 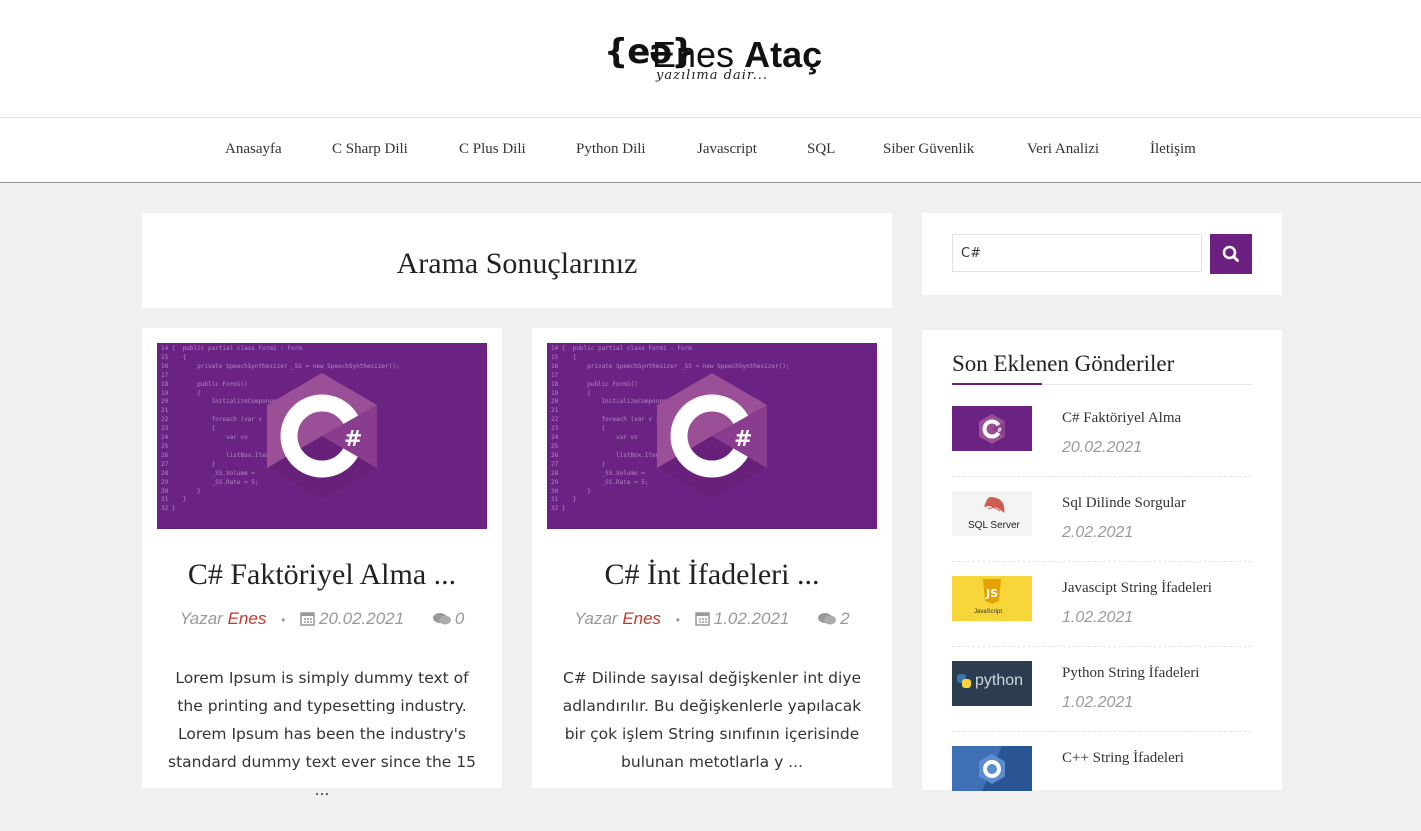 I want to click on recent-post-thumbnail: python, so click(x=992, y=683).